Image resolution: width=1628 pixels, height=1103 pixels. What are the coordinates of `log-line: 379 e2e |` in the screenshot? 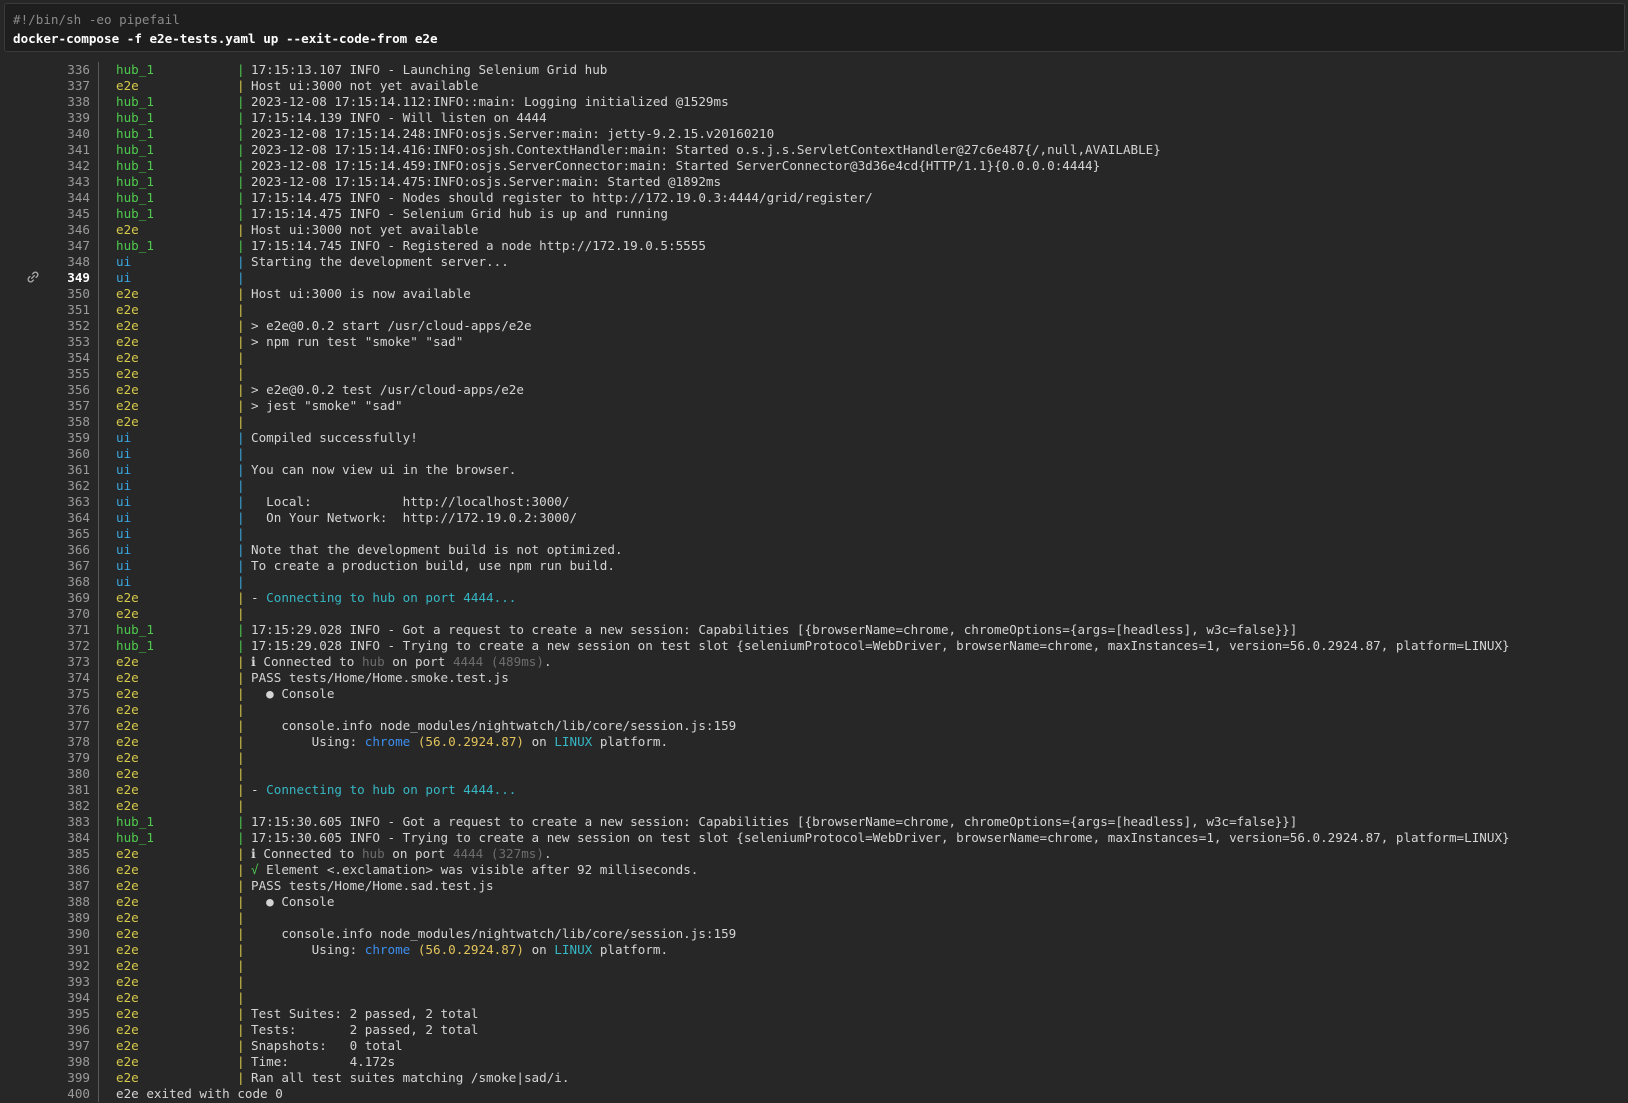 It's located at (814, 758).